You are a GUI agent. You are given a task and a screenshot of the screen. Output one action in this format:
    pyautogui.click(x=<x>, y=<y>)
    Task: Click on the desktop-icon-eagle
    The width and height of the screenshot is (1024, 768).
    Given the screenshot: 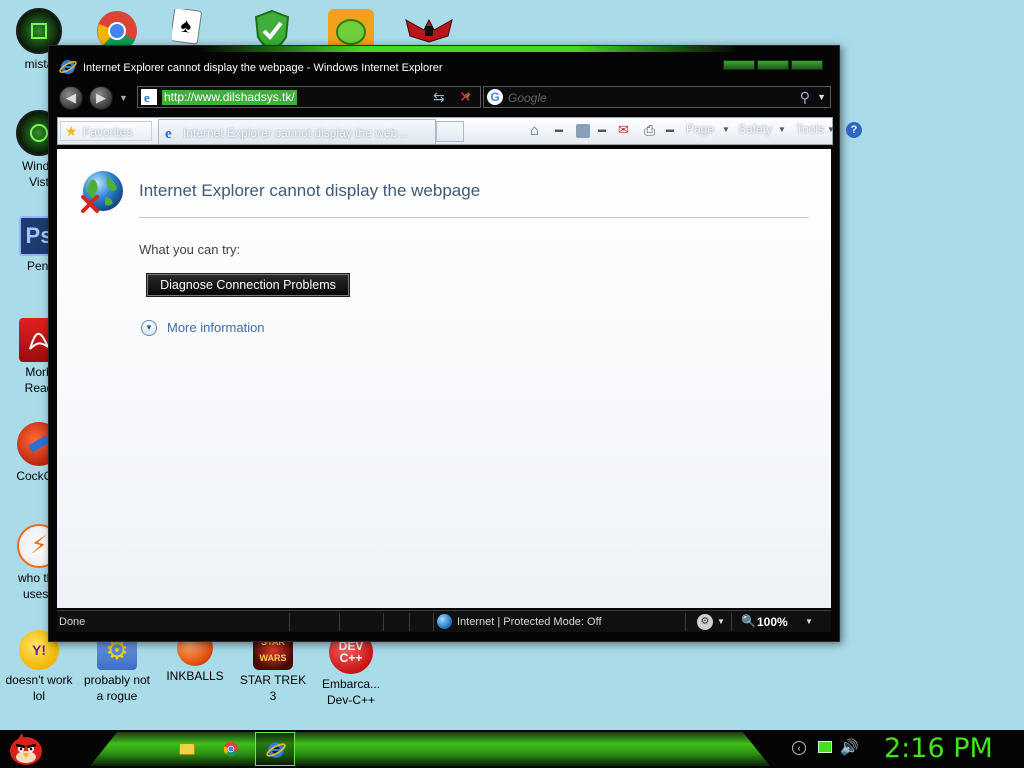 What is the action you would take?
    pyautogui.click(x=429, y=29)
    